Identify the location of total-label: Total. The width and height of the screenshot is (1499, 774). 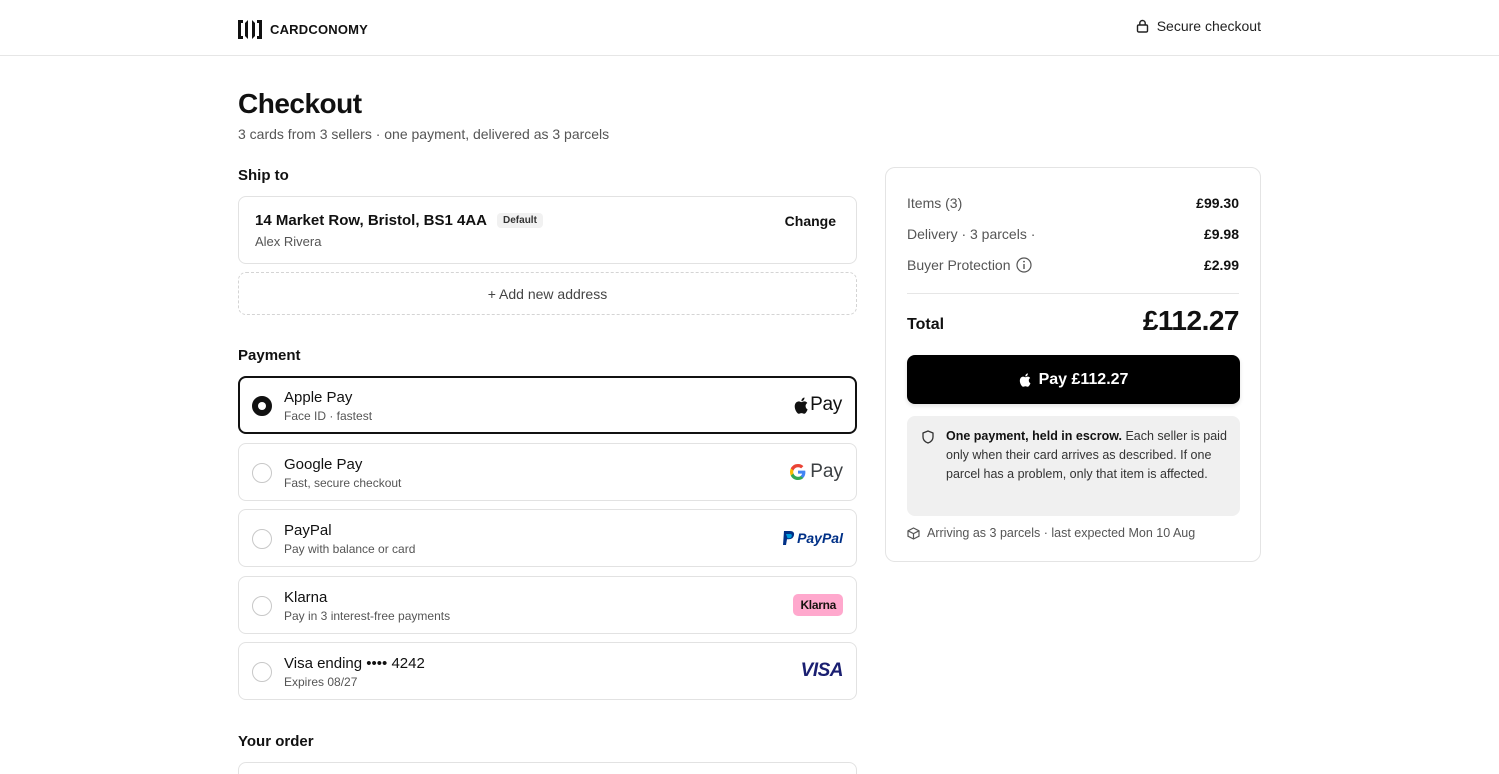
(926, 324).